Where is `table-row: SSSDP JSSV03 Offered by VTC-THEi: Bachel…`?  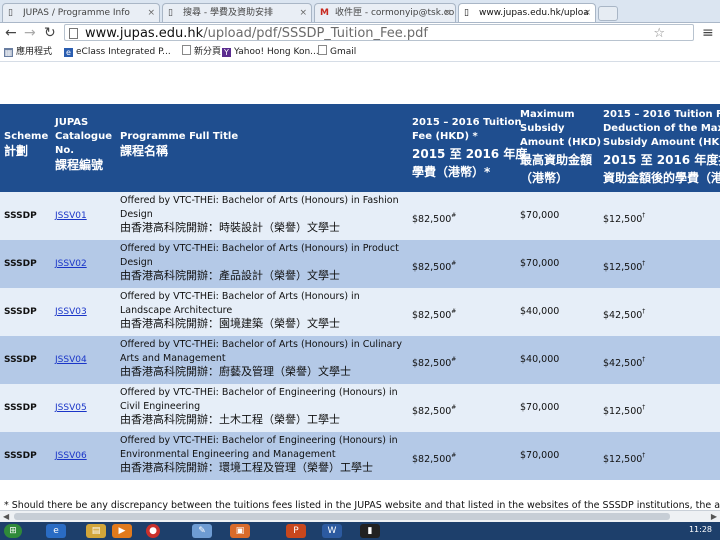 table-row: SSSDP JSSV03 Offered by VTC-THEi: Bachel… is located at coordinates (360, 312).